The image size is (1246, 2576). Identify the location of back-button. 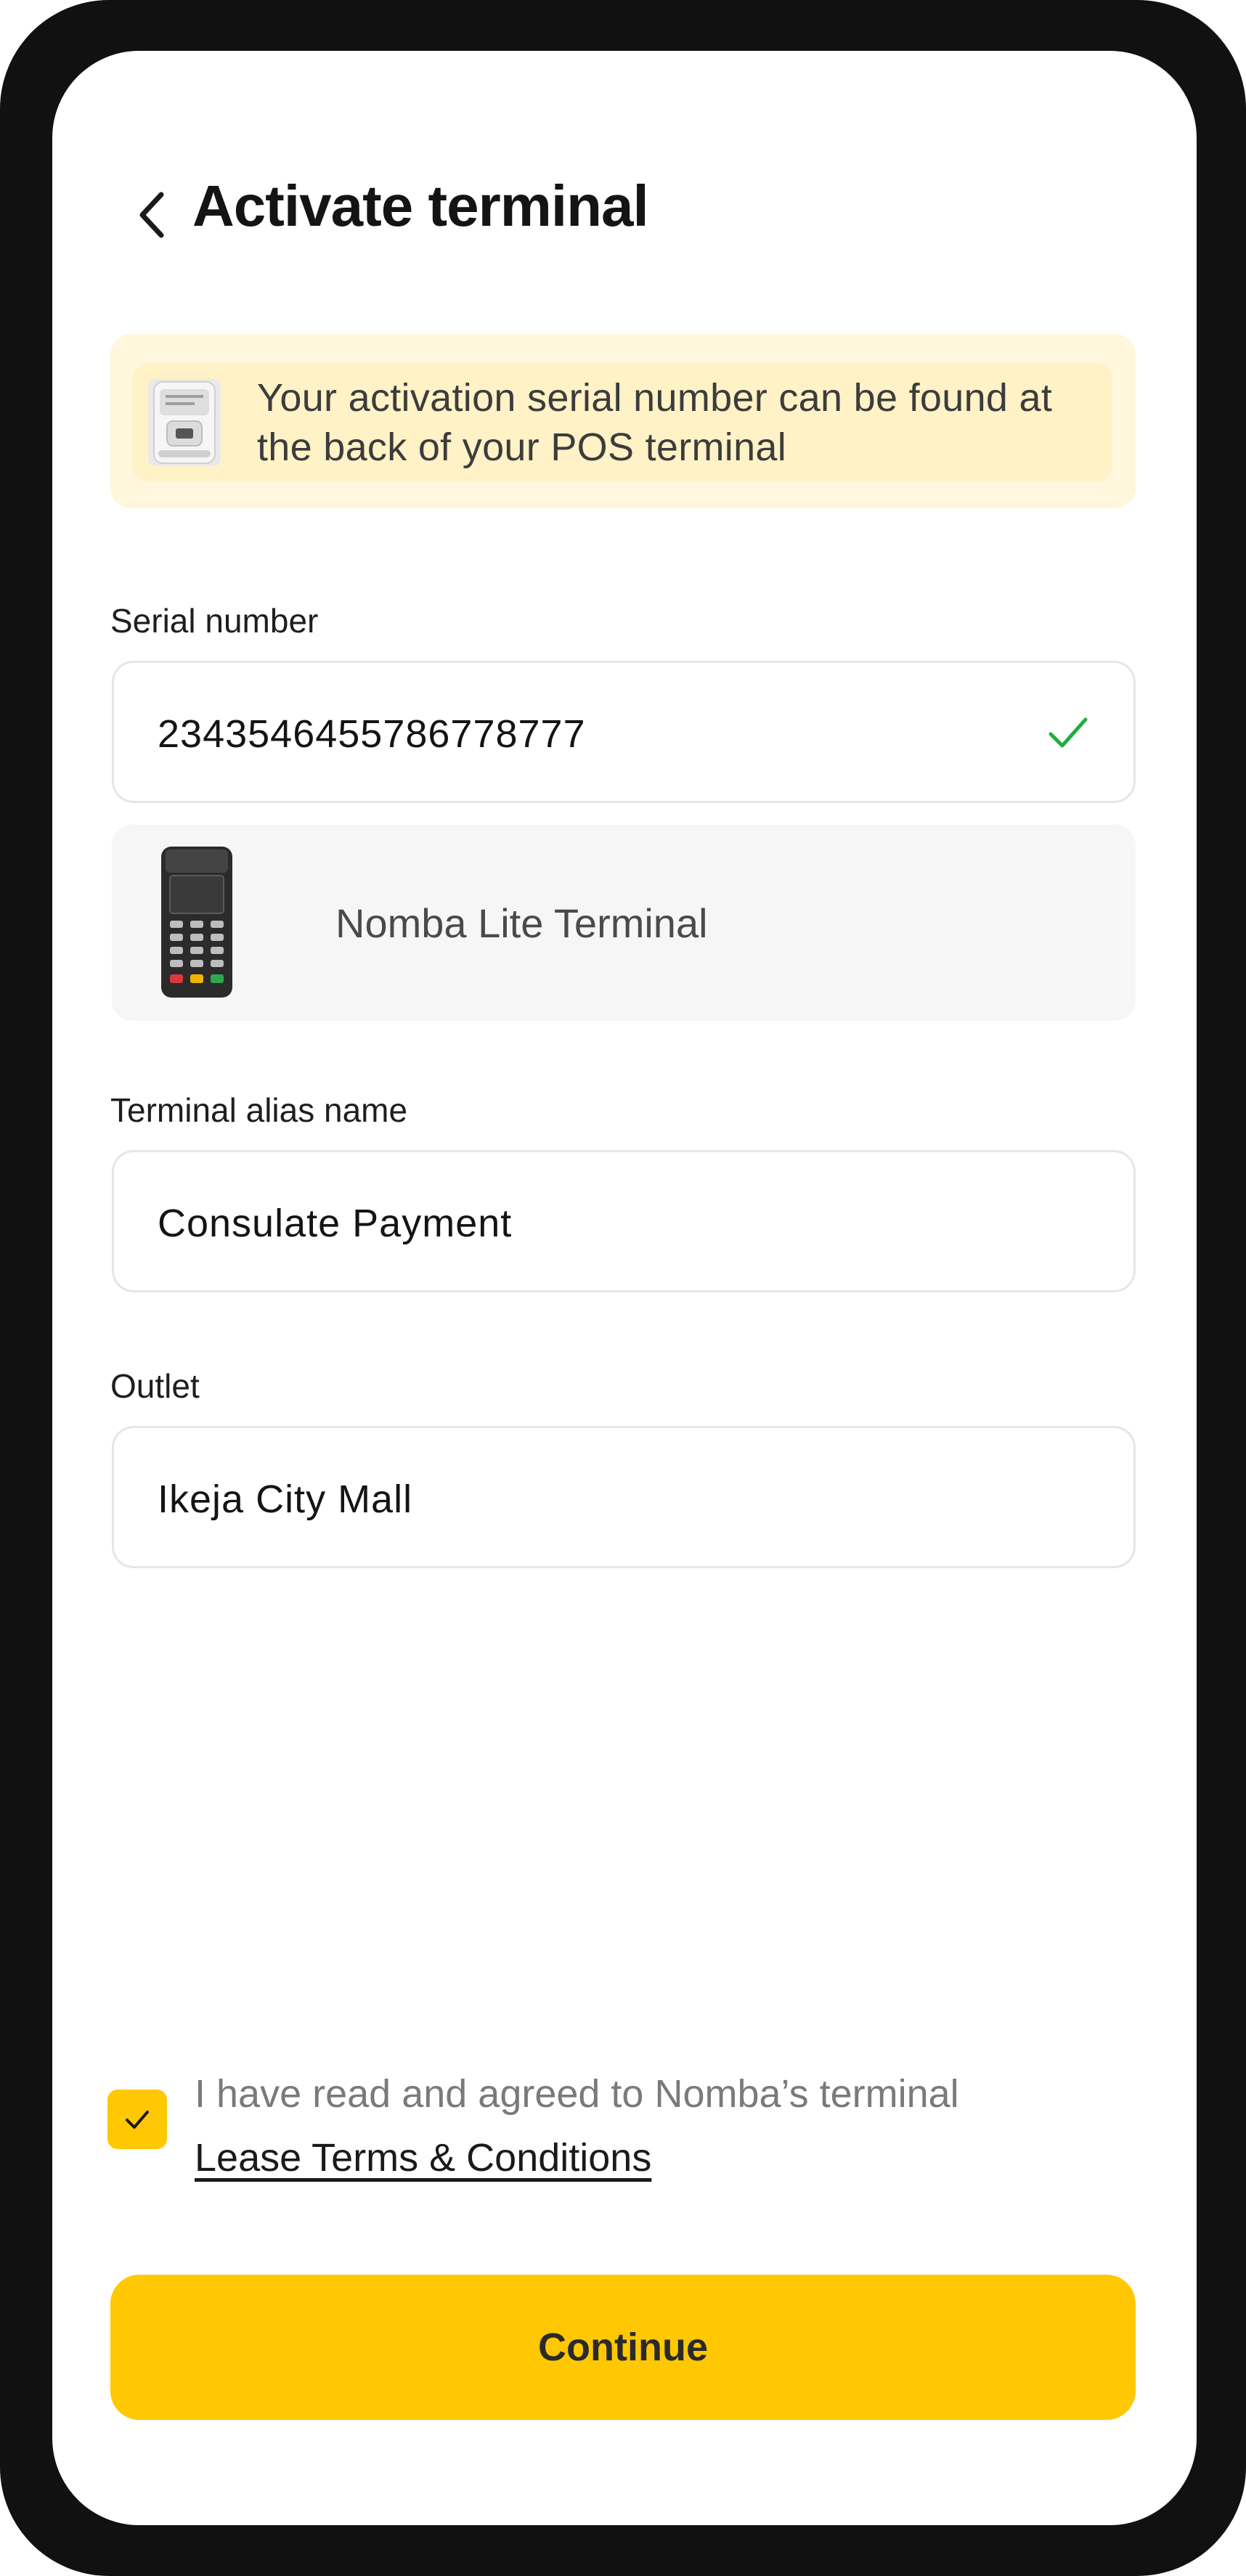
(152, 215).